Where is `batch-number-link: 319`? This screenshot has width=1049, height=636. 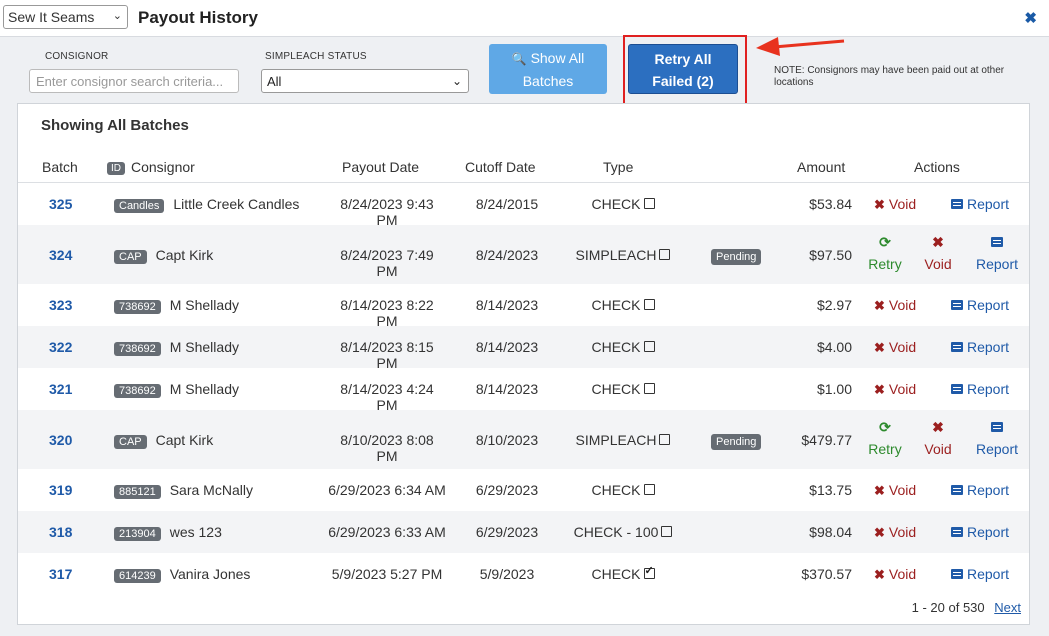 batch-number-link: 319 is located at coordinates (60, 490).